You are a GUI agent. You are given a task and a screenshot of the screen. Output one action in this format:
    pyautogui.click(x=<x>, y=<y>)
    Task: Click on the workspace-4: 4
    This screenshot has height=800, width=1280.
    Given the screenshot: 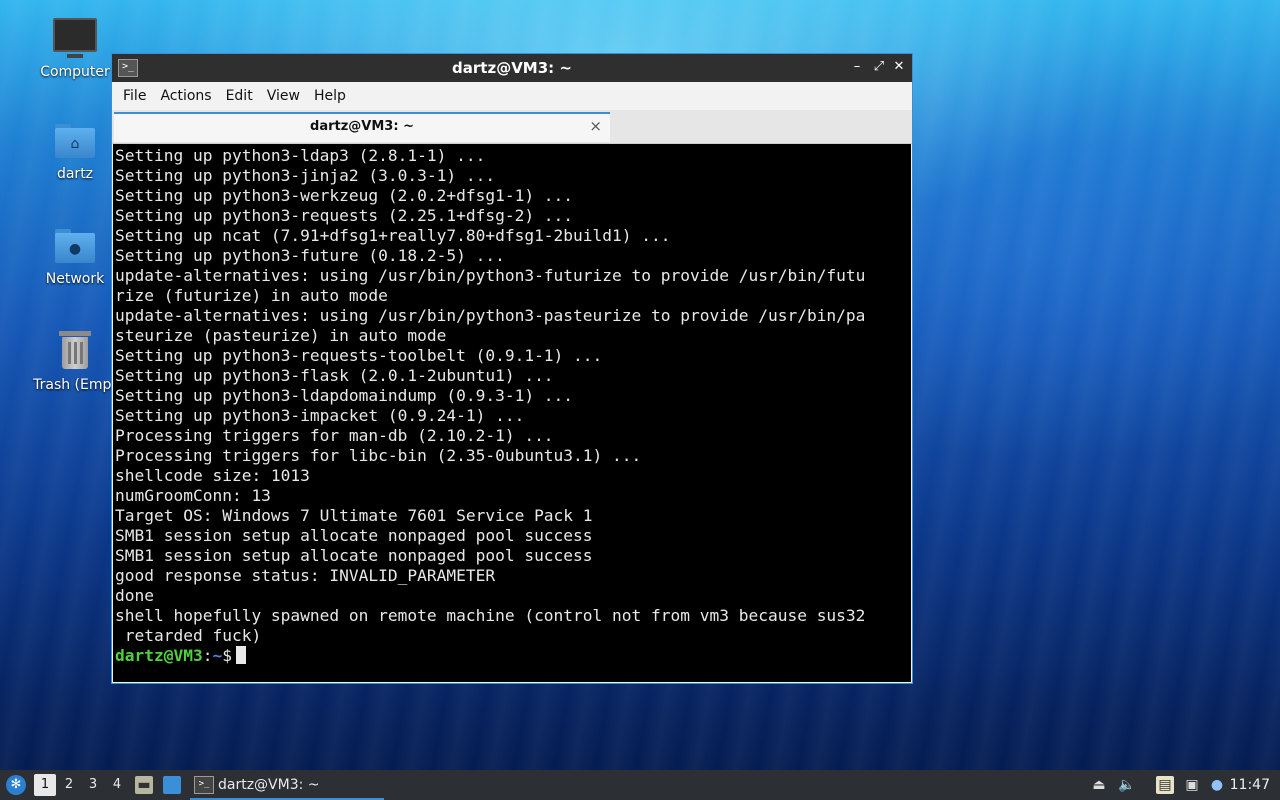 What is the action you would take?
    pyautogui.click(x=117, y=785)
    